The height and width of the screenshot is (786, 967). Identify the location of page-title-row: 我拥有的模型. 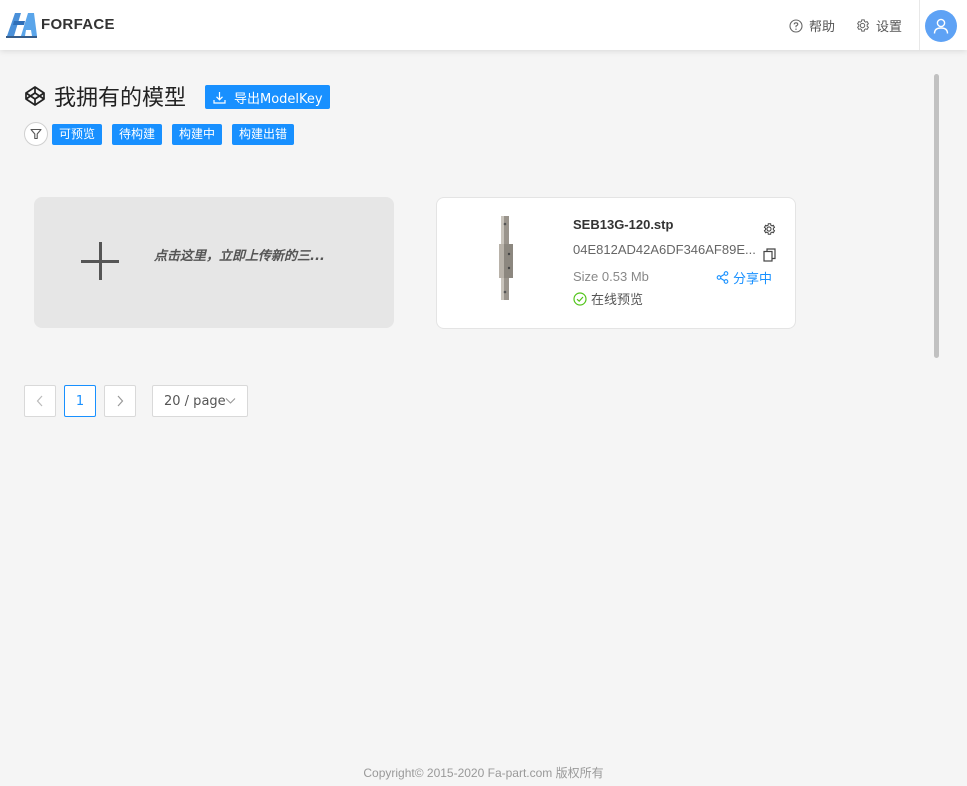
(105, 96).